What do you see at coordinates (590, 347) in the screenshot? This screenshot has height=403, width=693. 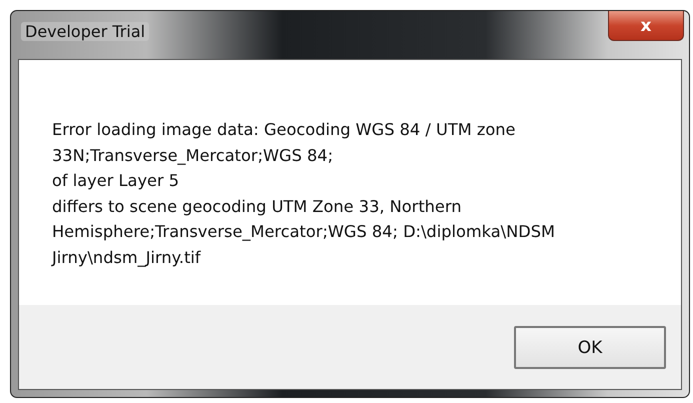 I see `ok-button: OK` at bounding box center [590, 347].